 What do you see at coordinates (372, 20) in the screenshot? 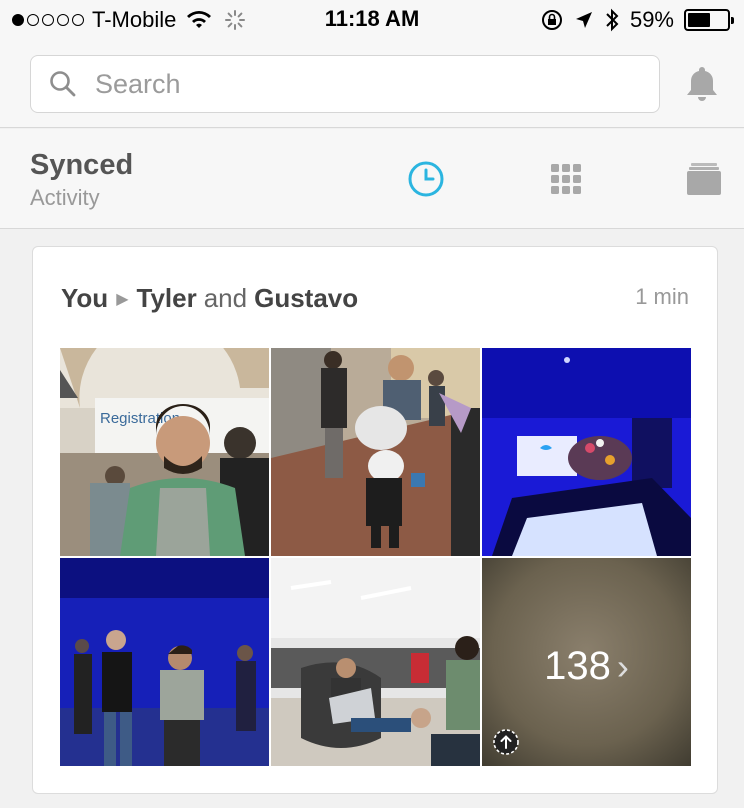
I see `status-bar: T-Mobile 11:18 AM 59%` at bounding box center [372, 20].